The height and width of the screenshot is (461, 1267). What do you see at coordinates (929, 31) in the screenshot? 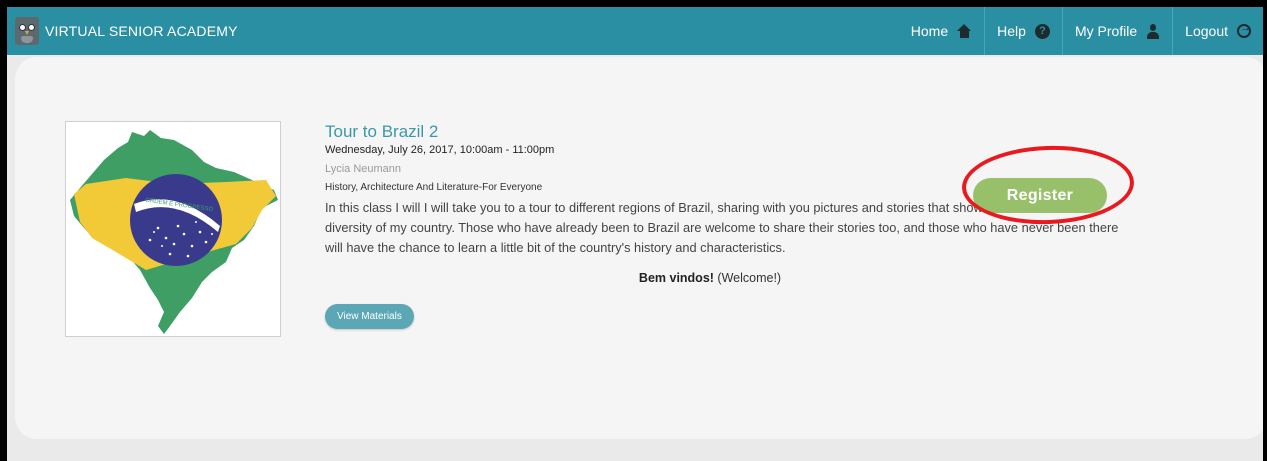
I see `nav-home-label: Home` at bounding box center [929, 31].